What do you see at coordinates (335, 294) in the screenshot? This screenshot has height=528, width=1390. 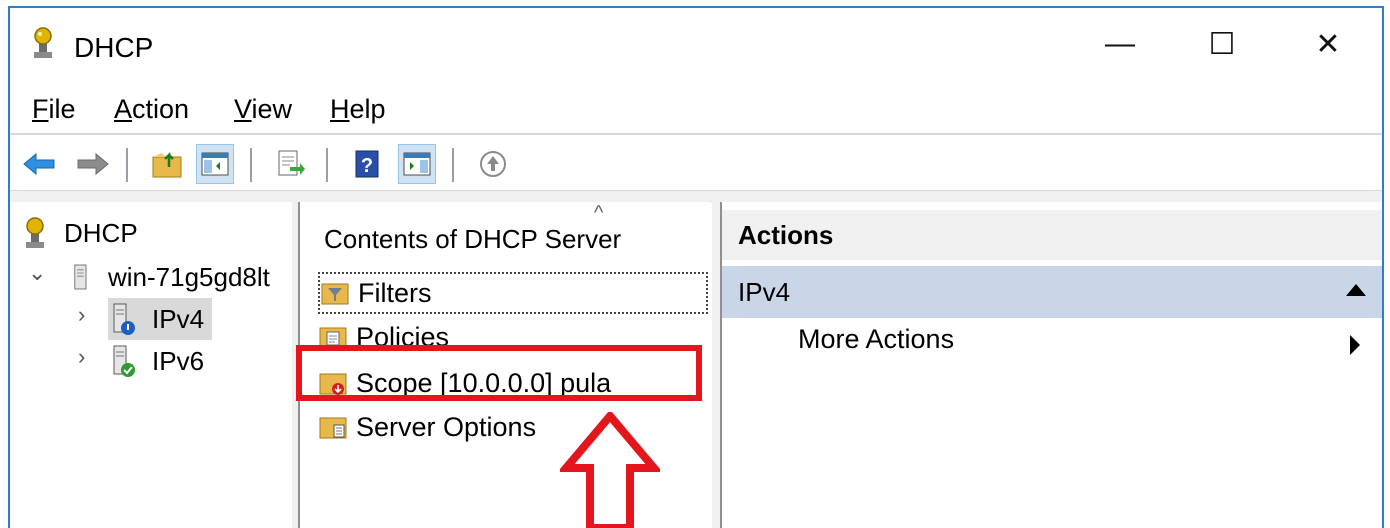 I see `filter-folder-icon` at bounding box center [335, 294].